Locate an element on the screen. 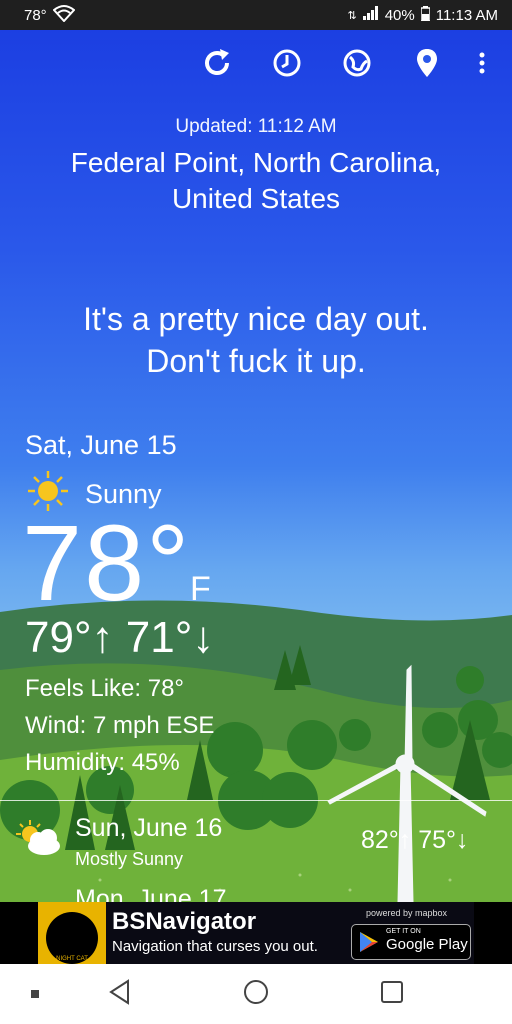 The width and height of the screenshot is (512, 1024). forecast-day1-hi-lo: 82°↑ 75°↓ is located at coordinates (415, 840).